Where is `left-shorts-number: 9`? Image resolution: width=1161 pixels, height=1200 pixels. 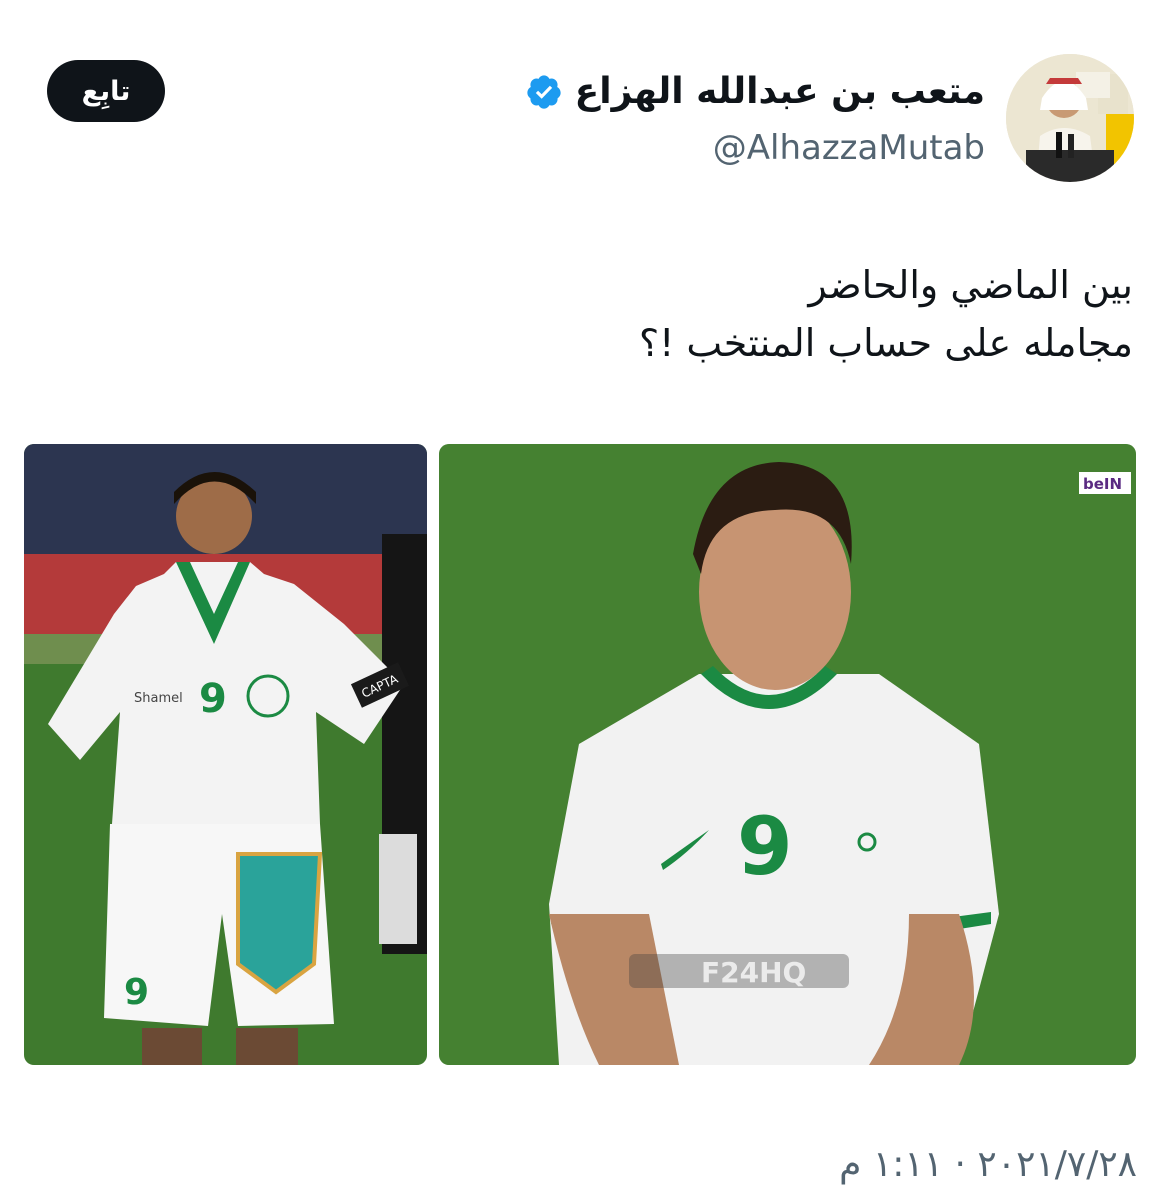 left-shorts-number: 9 is located at coordinates (136, 992).